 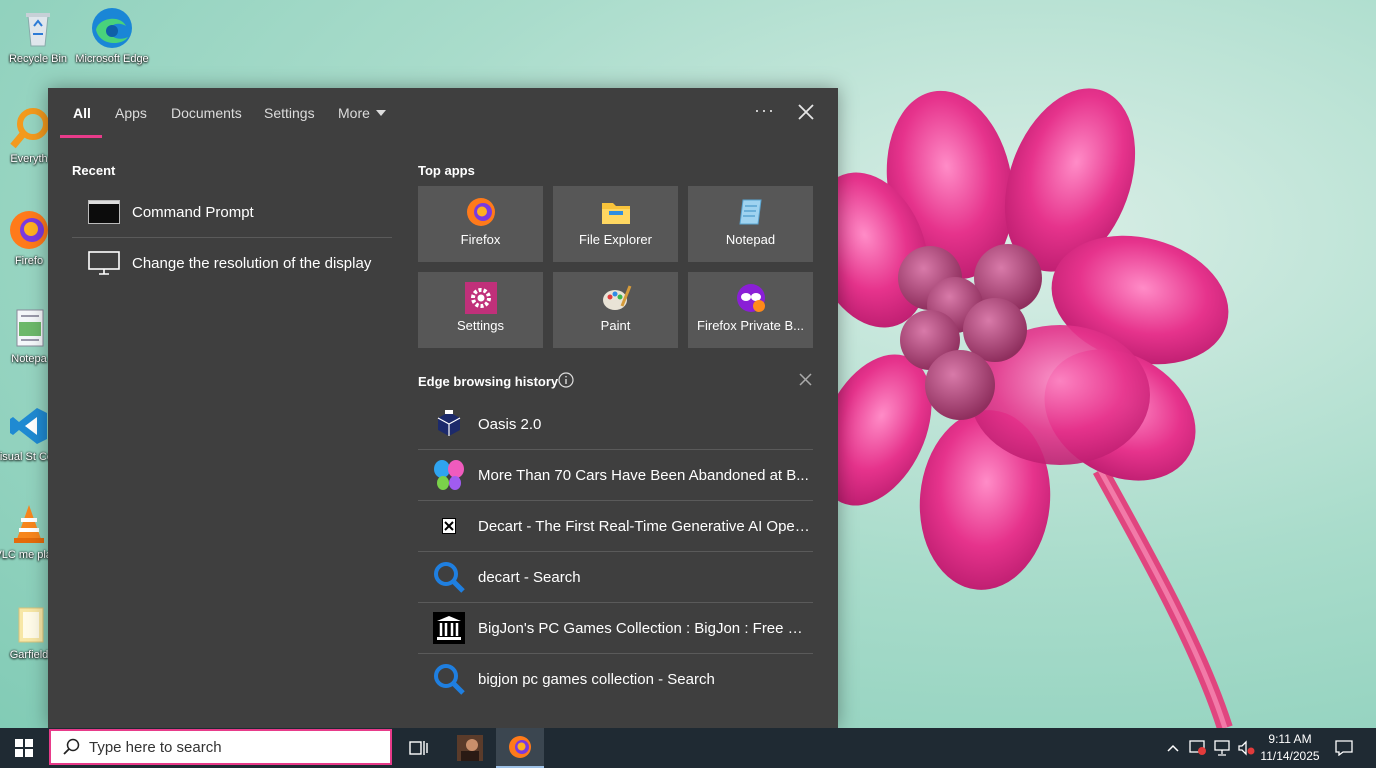 I want to click on top-app-paint: Paint, so click(x=615, y=310).